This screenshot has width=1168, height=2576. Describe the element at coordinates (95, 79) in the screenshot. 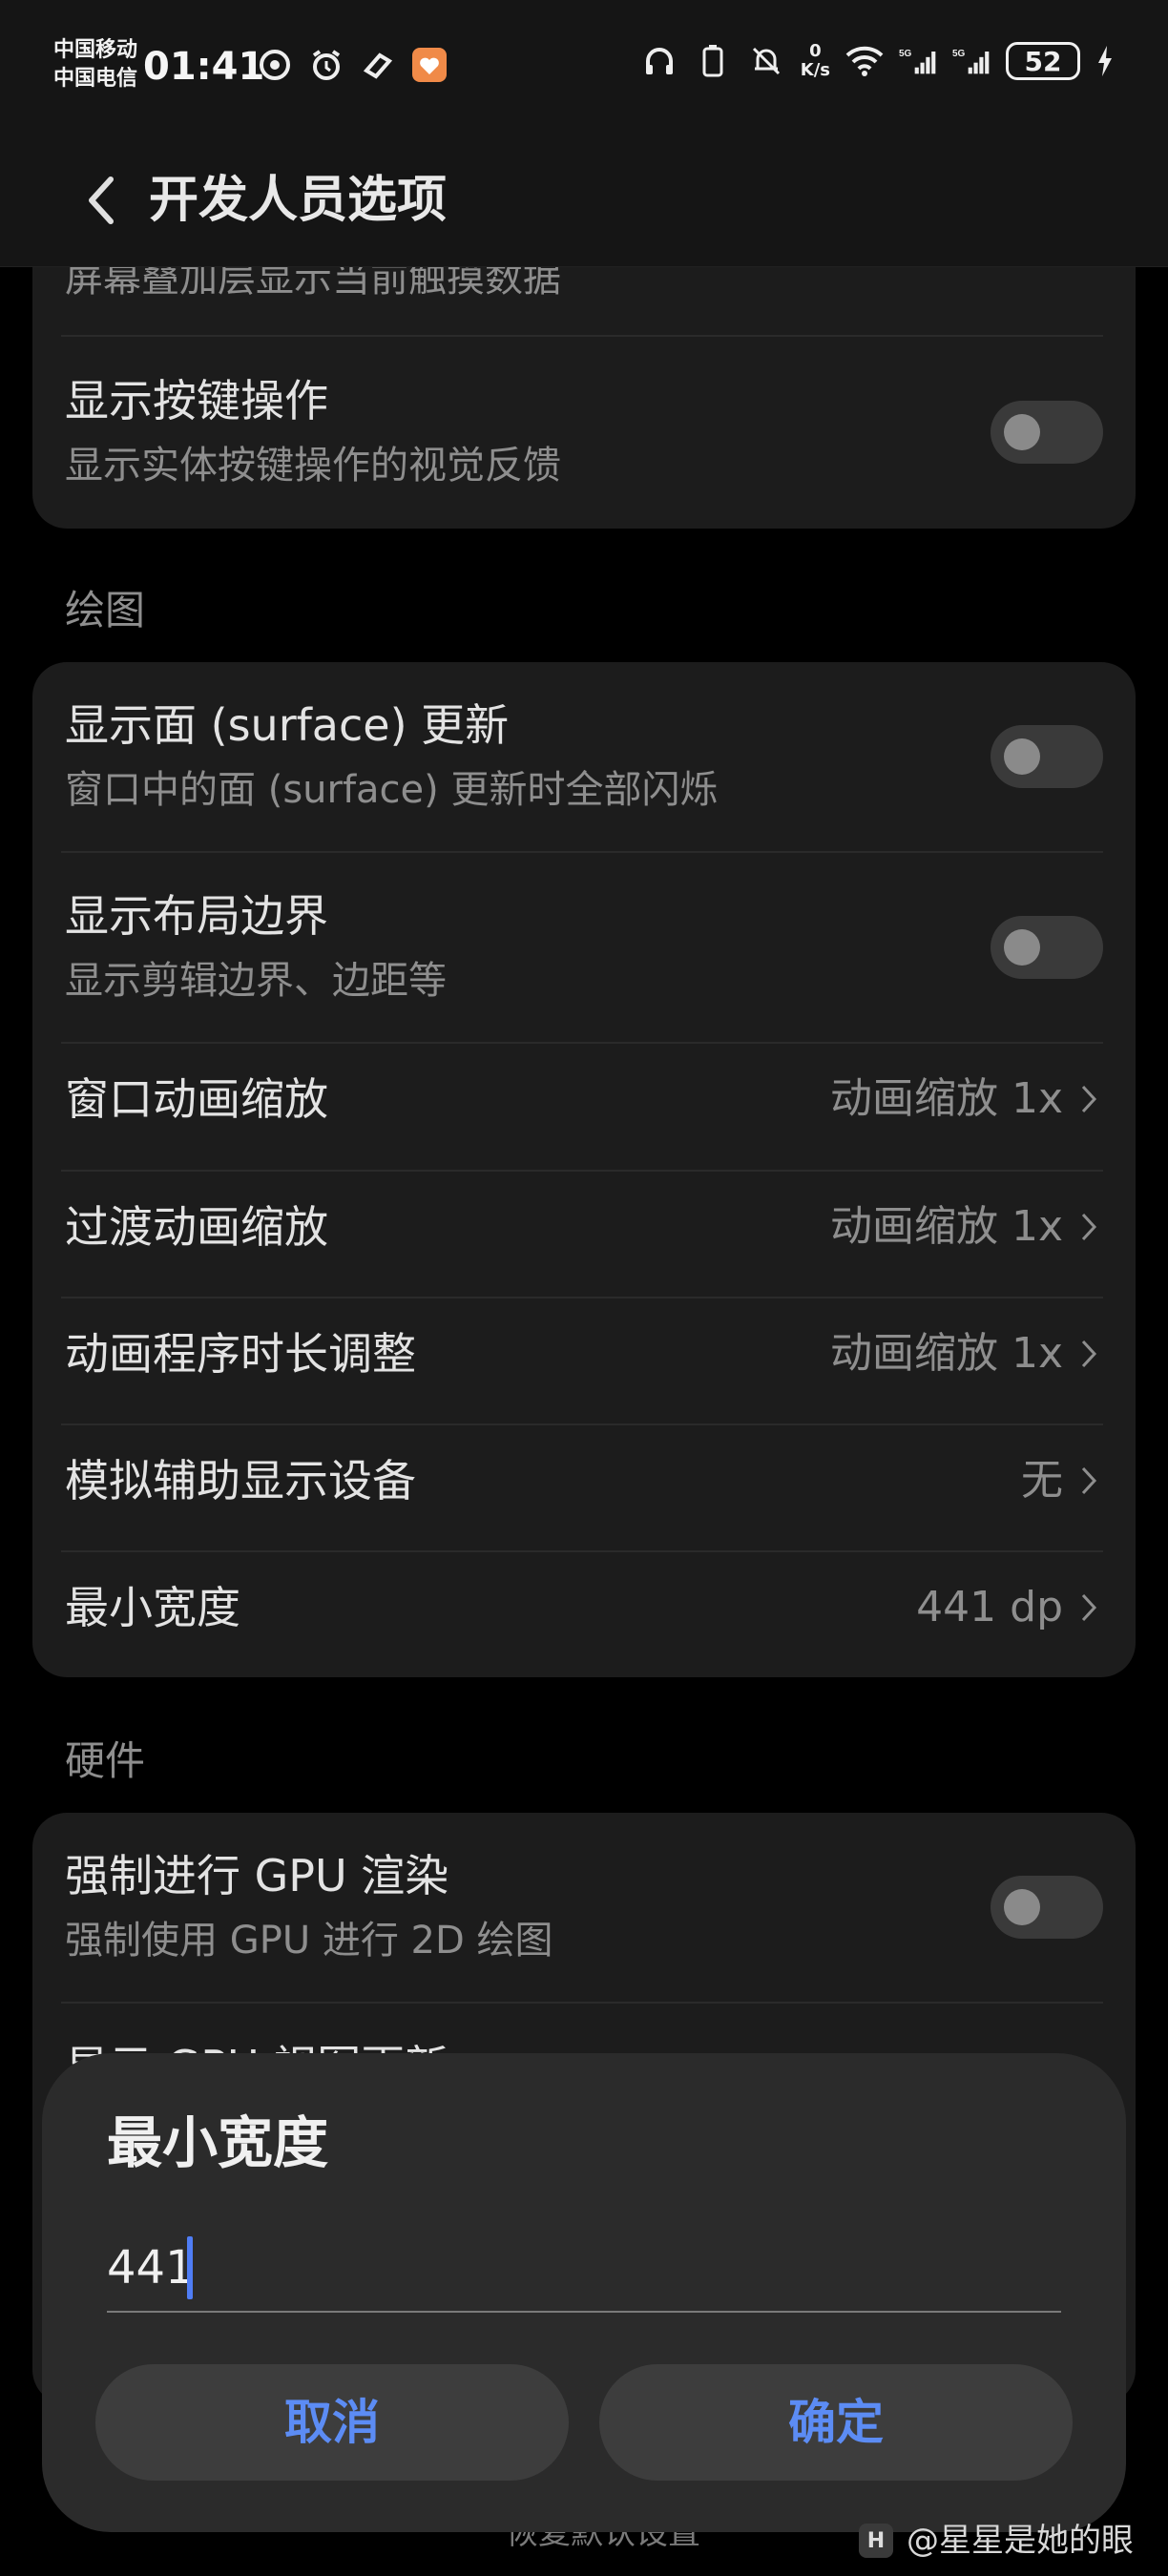

I see `carrier-2: 中国电信` at that location.